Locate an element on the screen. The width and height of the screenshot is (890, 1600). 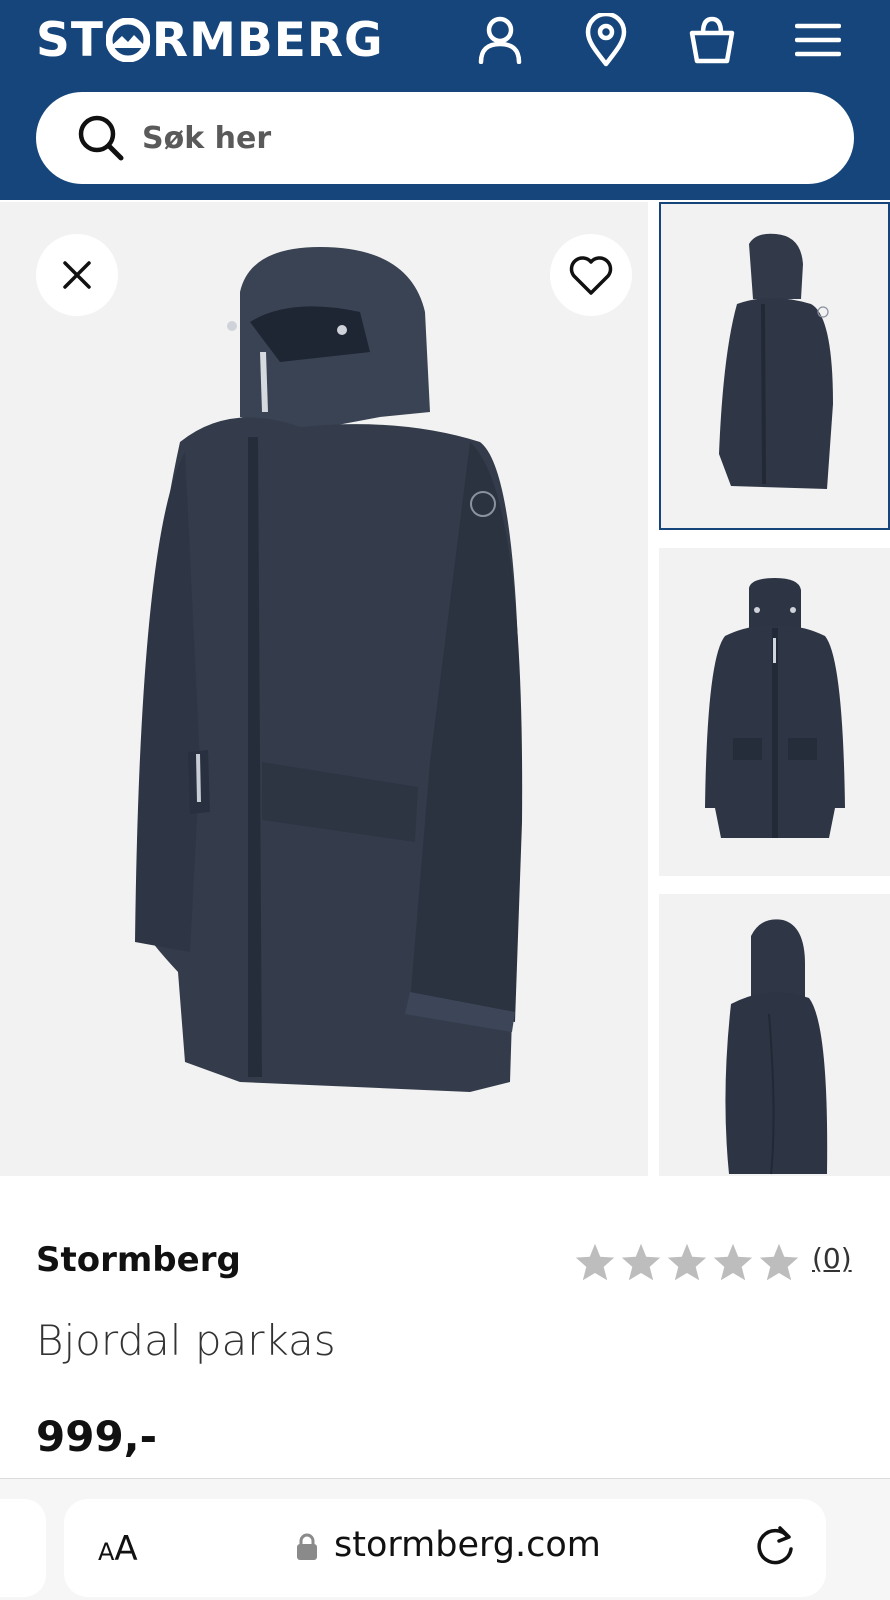
close-icon is located at coordinates (77, 275).